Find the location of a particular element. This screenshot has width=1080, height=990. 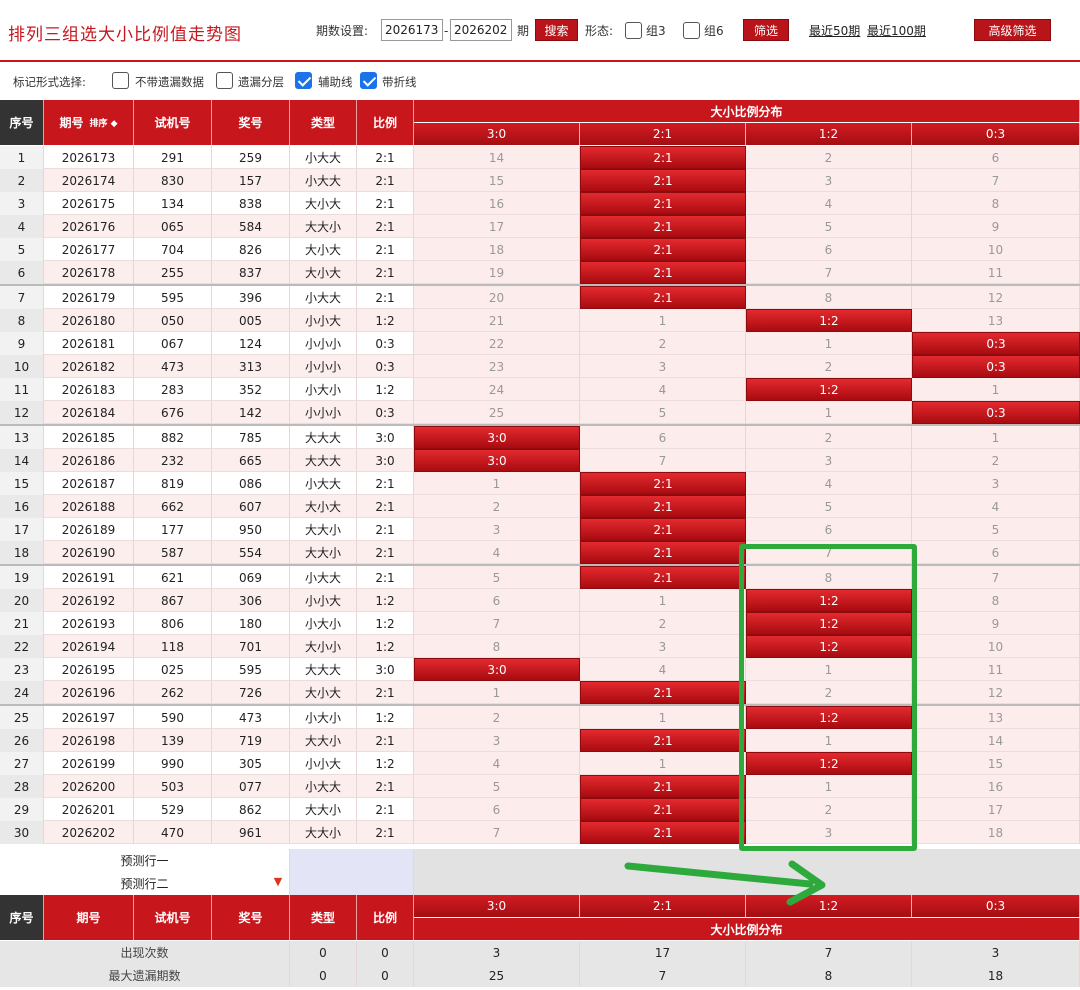

type-cell: 大小小 is located at coordinates (323, 646).